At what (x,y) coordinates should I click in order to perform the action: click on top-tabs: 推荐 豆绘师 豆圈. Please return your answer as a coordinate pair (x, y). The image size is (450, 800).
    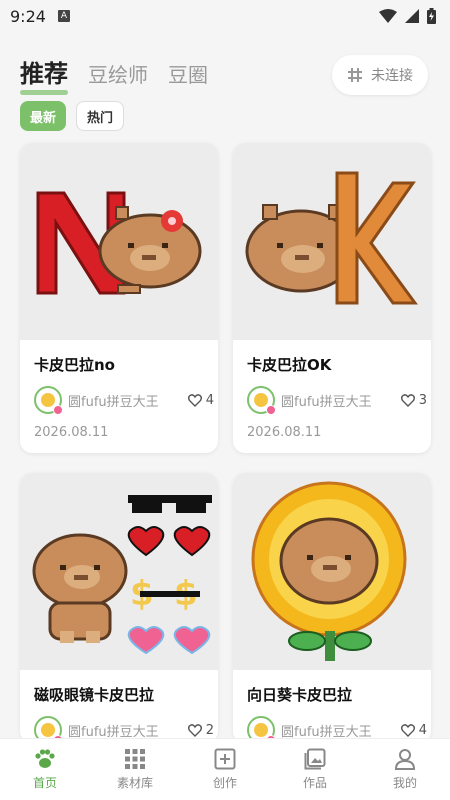
    Looking at the image, I should click on (114, 74).